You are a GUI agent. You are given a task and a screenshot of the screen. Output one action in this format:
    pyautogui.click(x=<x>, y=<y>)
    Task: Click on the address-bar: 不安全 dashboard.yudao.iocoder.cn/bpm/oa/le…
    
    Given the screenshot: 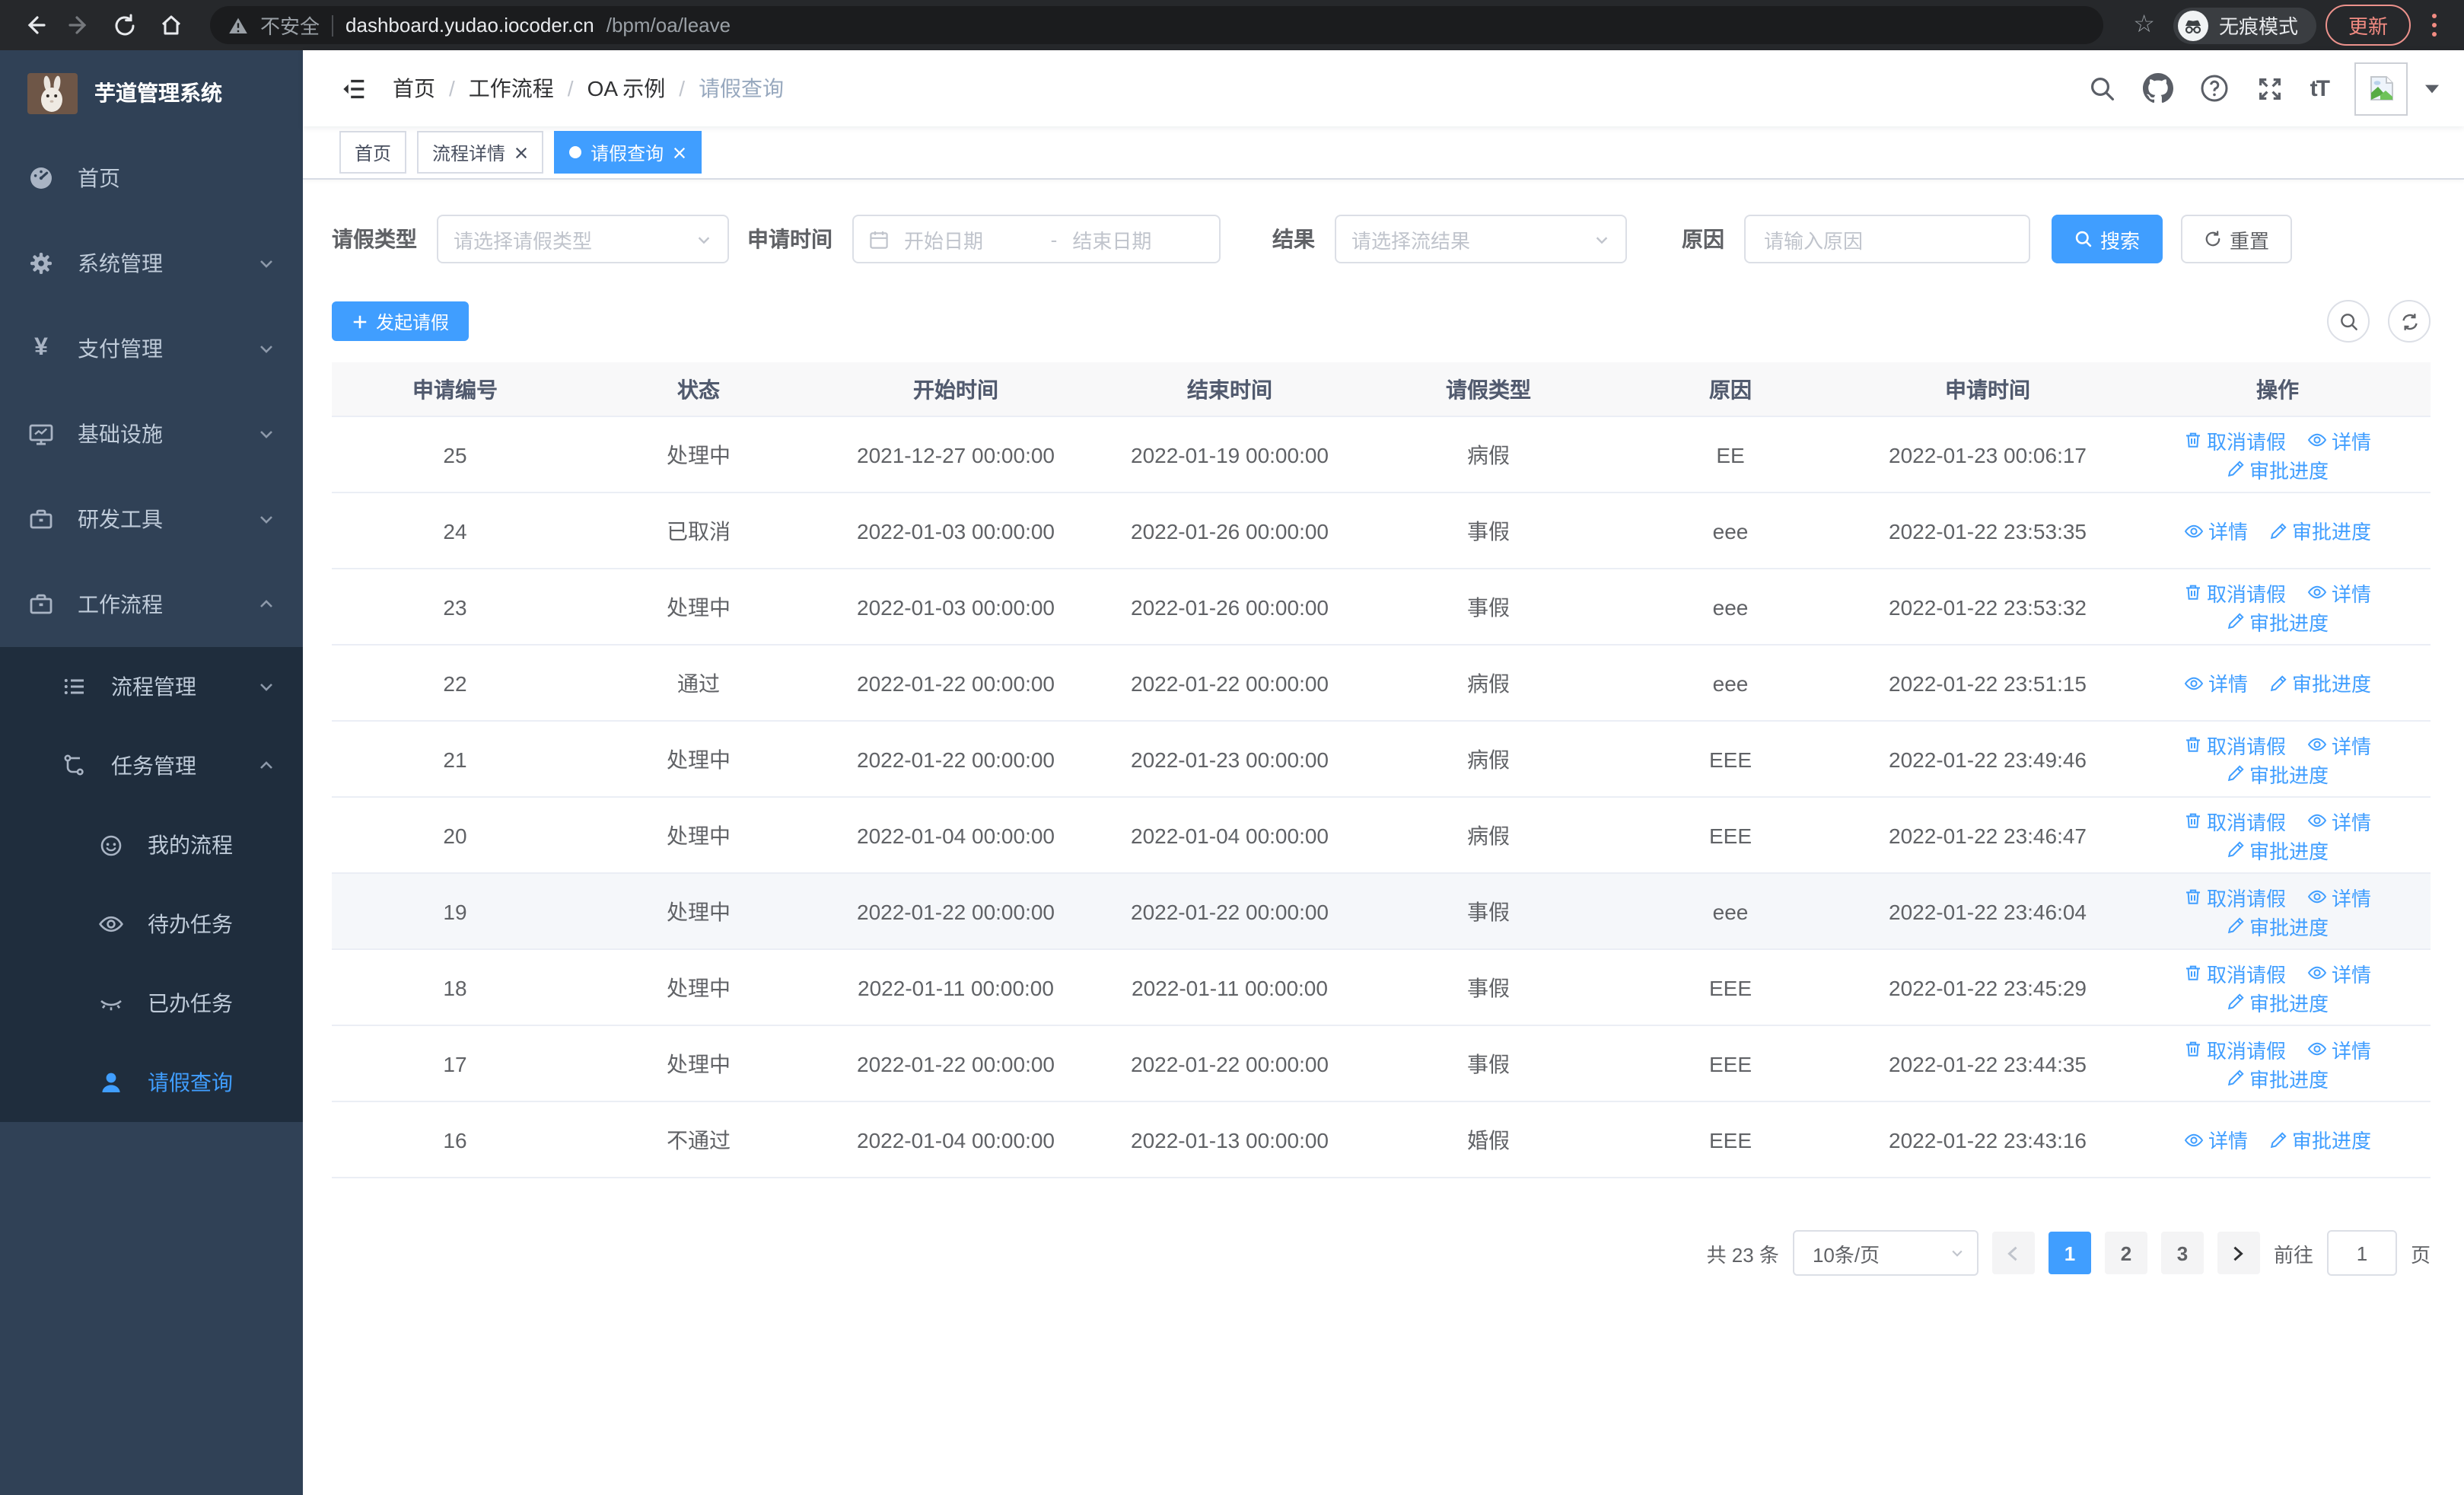 What is the action you would take?
    pyautogui.click(x=1156, y=25)
    